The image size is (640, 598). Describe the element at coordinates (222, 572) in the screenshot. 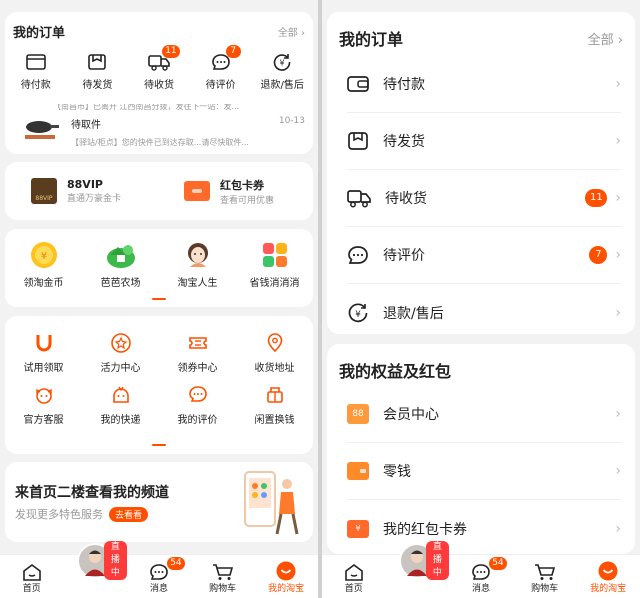

I see `cart-icon` at that location.